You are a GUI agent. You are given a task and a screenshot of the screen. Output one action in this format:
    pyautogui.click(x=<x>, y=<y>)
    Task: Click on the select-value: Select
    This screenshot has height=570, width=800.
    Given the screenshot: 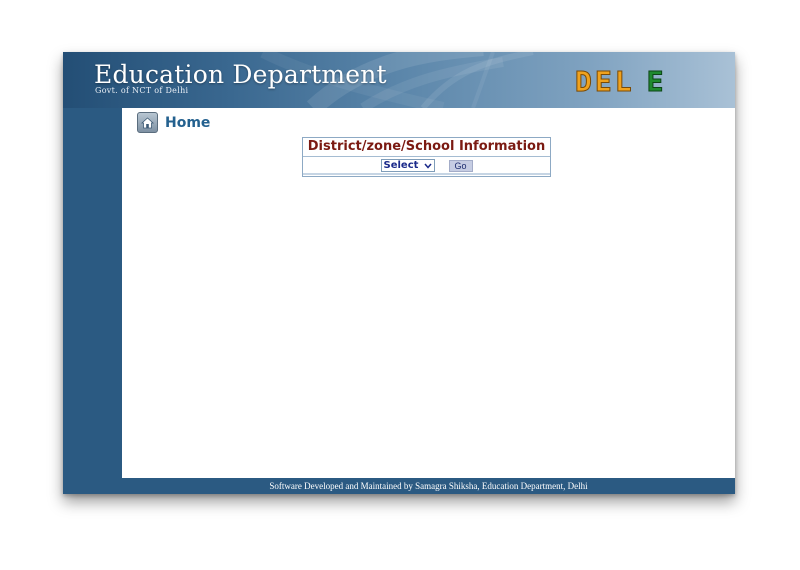 What is the action you would take?
    pyautogui.click(x=401, y=165)
    